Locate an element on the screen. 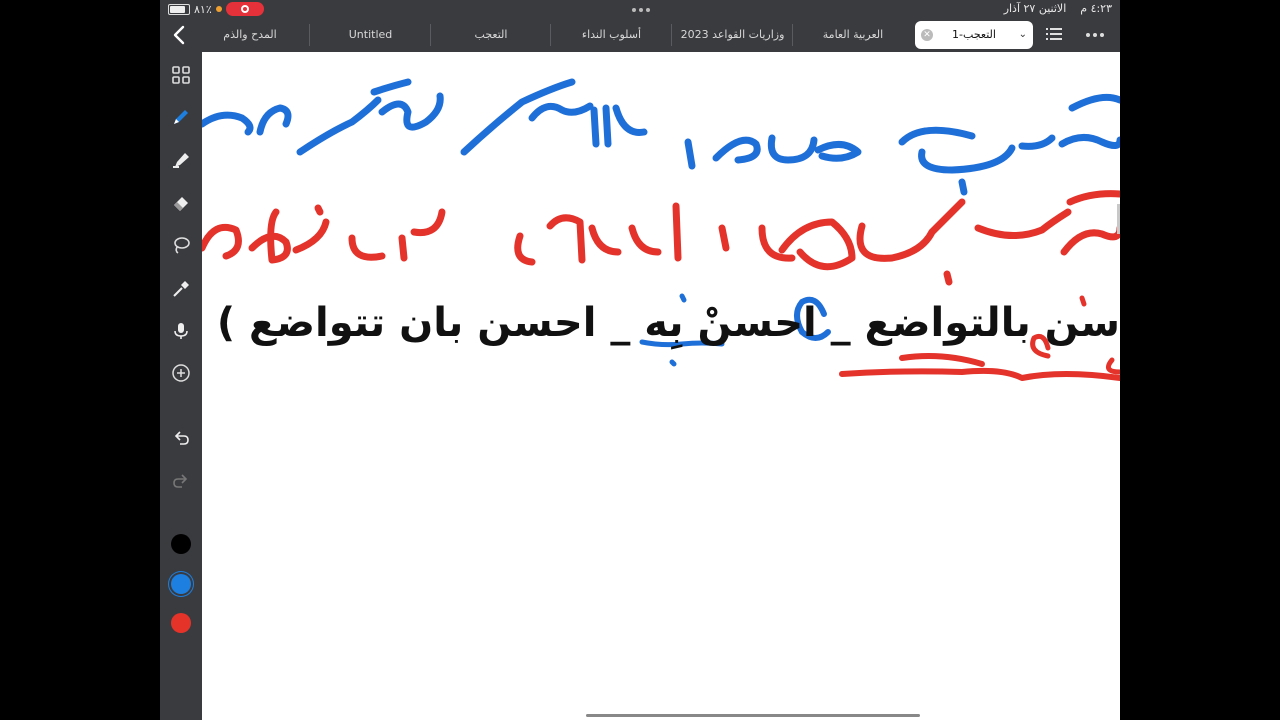 The height and width of the screenshot is (720, 1280). clock: ٤:٢٣ م الاثنين ٢٧ آذار is located at coordinates (1058, 8).